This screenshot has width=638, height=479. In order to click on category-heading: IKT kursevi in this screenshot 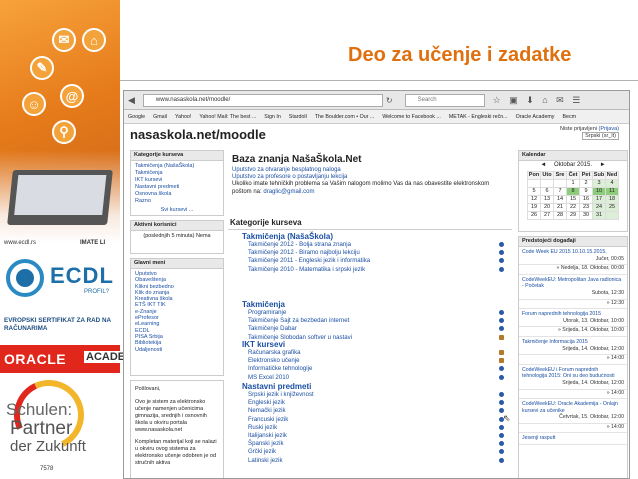, I will do `click(373, 344)`.